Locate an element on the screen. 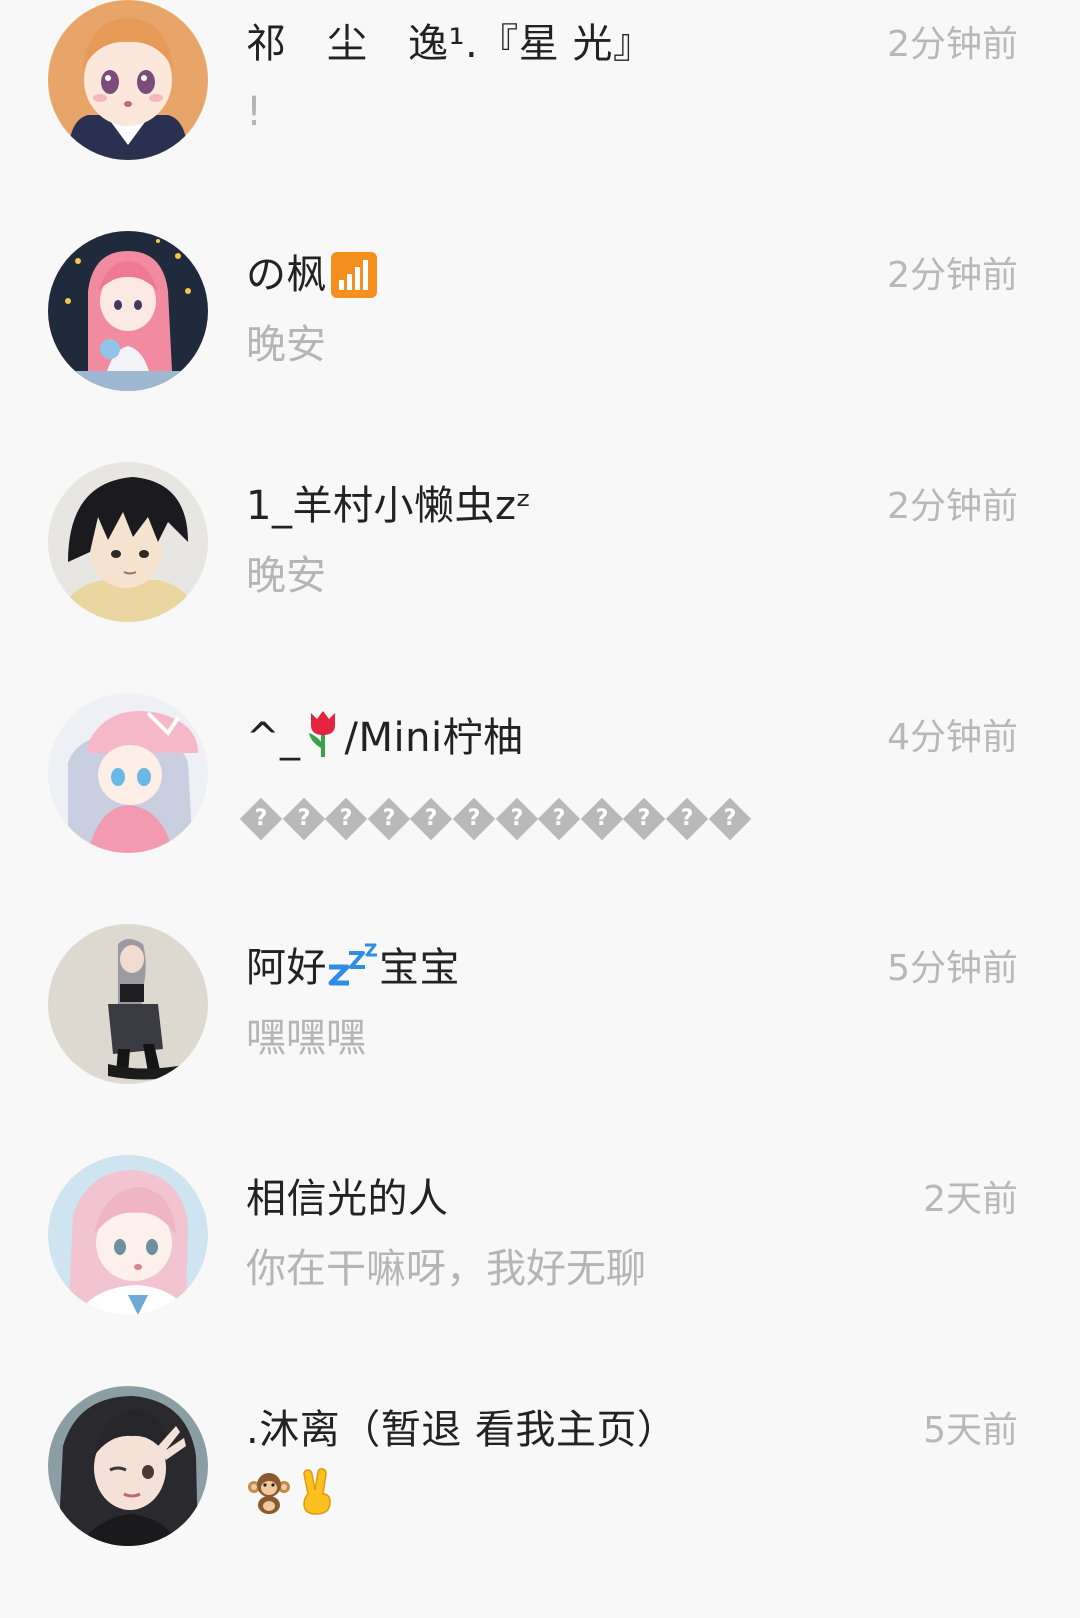 Image resolution: width=1080 pixels, height=1618 pixels. conversation-row: .沐离（暂退 看我主页） 5天前 is located at coordinates (540, 1502).